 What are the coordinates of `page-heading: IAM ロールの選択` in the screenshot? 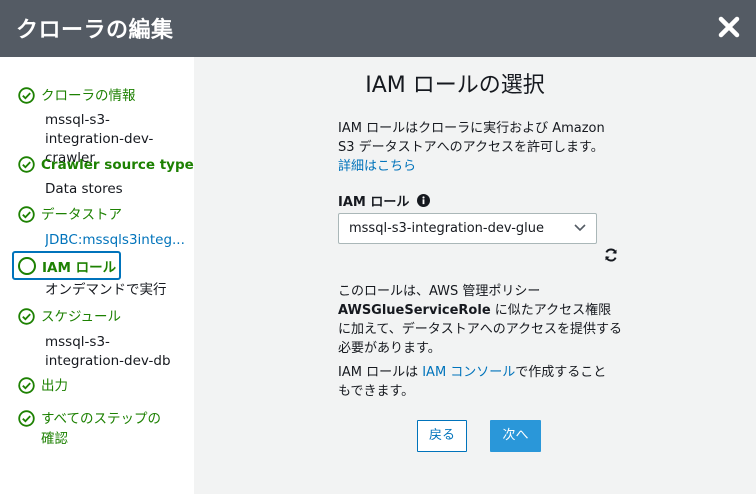 It's located at (475, 83).